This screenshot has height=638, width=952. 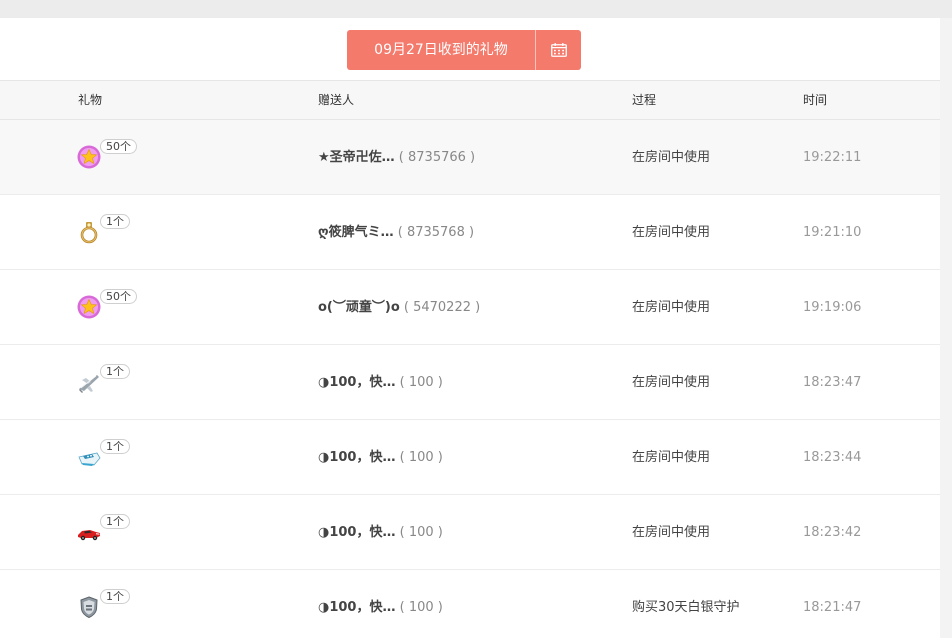 What do you see at coordinates (359, 307) in the screenshot?
I see `sender-nickname: o(︶顽童︶)o` at bounding box center [359, 307].